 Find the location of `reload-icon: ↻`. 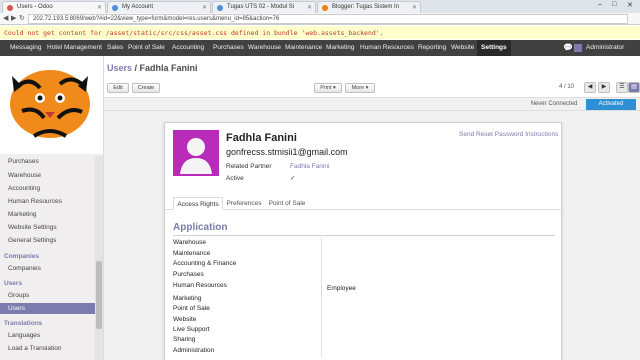

reload-icon: ↻ is located at coordinates (22, 18).